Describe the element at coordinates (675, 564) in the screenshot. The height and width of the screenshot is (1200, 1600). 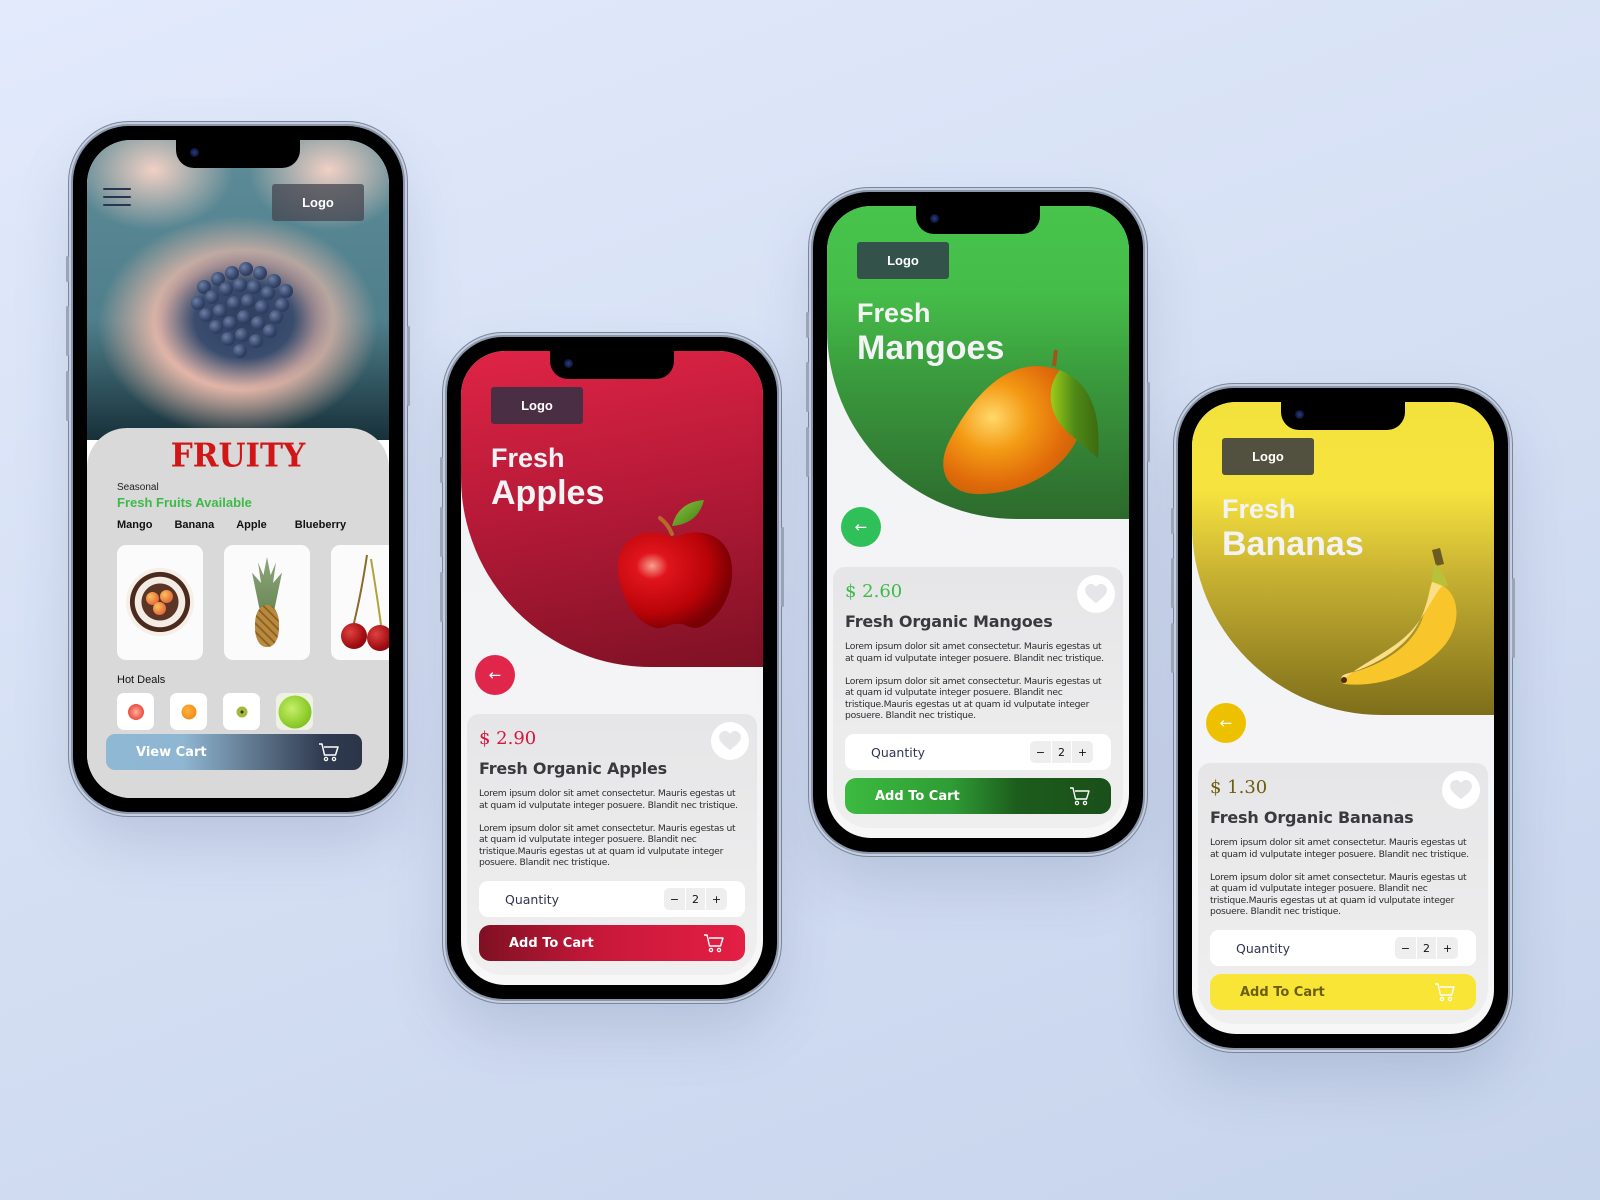
I see `apple-image` at that location.